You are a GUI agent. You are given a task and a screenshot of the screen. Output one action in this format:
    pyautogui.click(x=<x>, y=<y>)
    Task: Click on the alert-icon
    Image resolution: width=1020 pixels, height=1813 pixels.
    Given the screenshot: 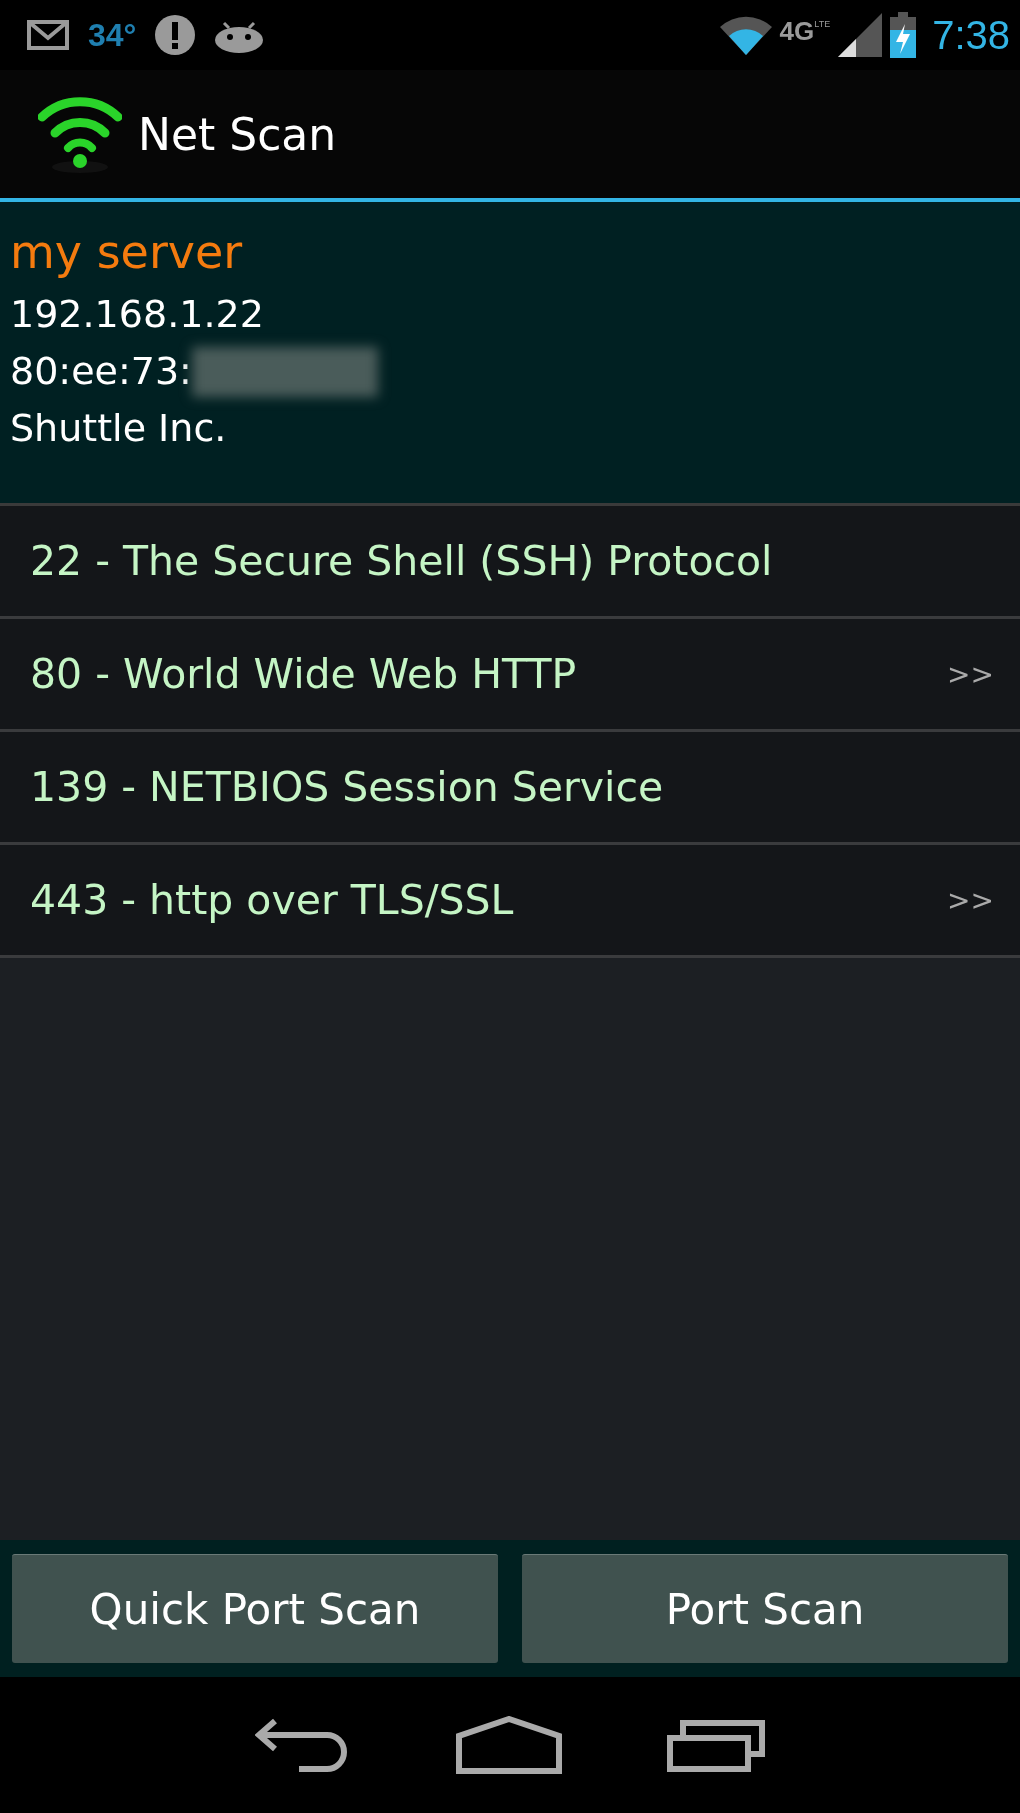 What is the action you would take?
    pyautogui.click(x=175, y=35)
    